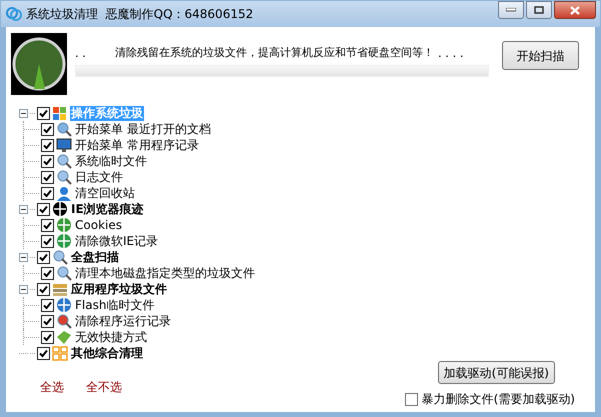 This screenshot has width=601, height=417. What do you see at coordinates (111, 337) in the screenshot?
I see `tree-item-label: 无效快捷方式` at bounding box center [111, 337].